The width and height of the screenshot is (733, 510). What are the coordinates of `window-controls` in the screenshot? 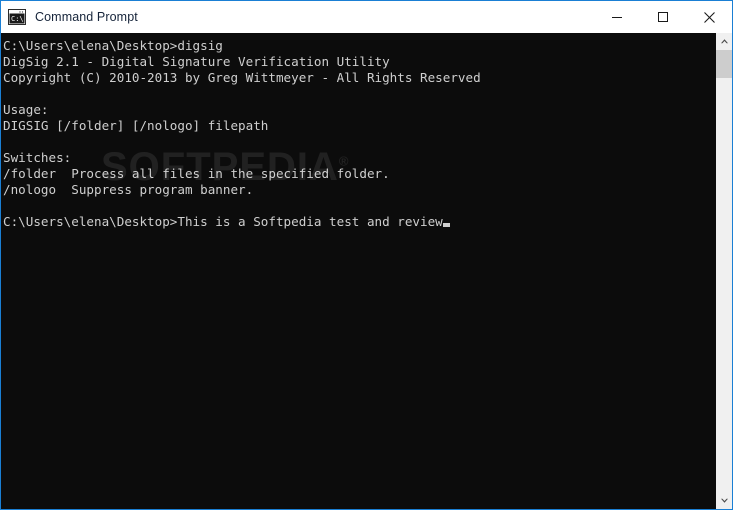 It's located at (663, 17).